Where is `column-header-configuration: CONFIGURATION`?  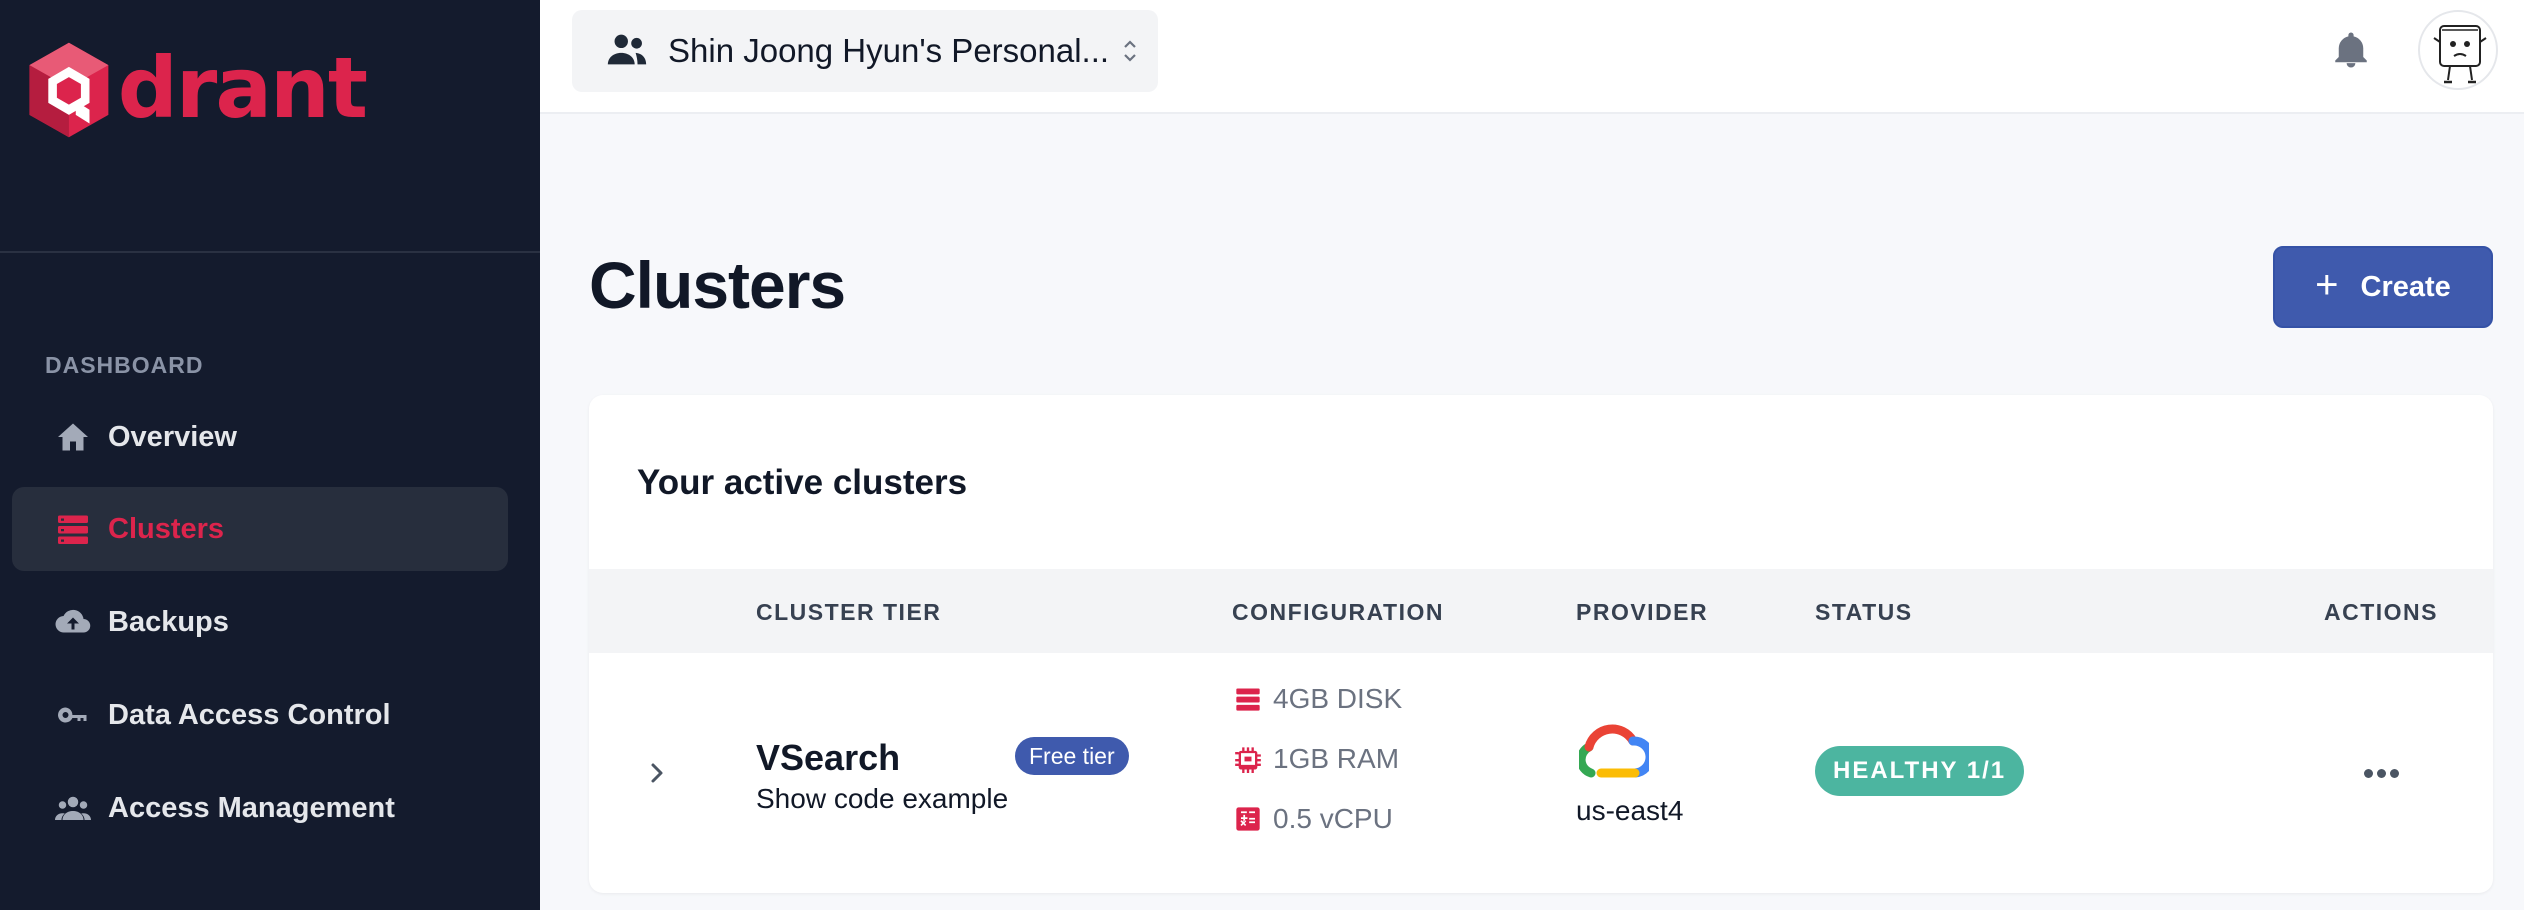
column-header-configuration: CONFIGURATION is located at coordinates (1338, 612).